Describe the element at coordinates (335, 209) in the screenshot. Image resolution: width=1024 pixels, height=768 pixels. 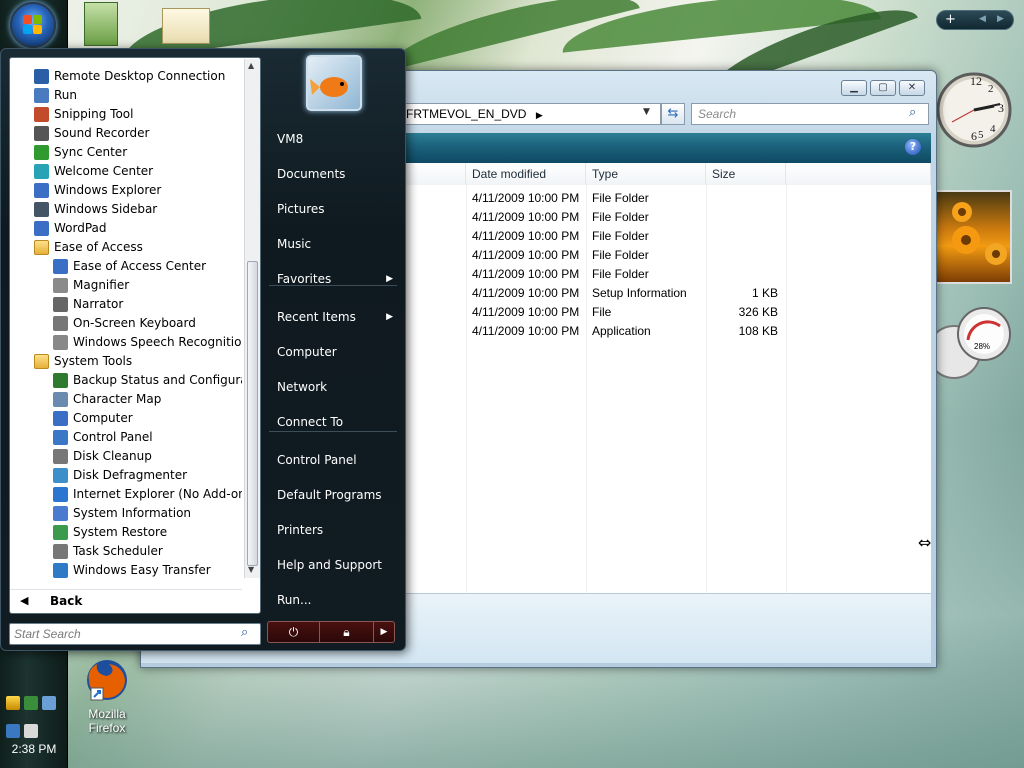
I see `start-right-item: Pictures` at that location.